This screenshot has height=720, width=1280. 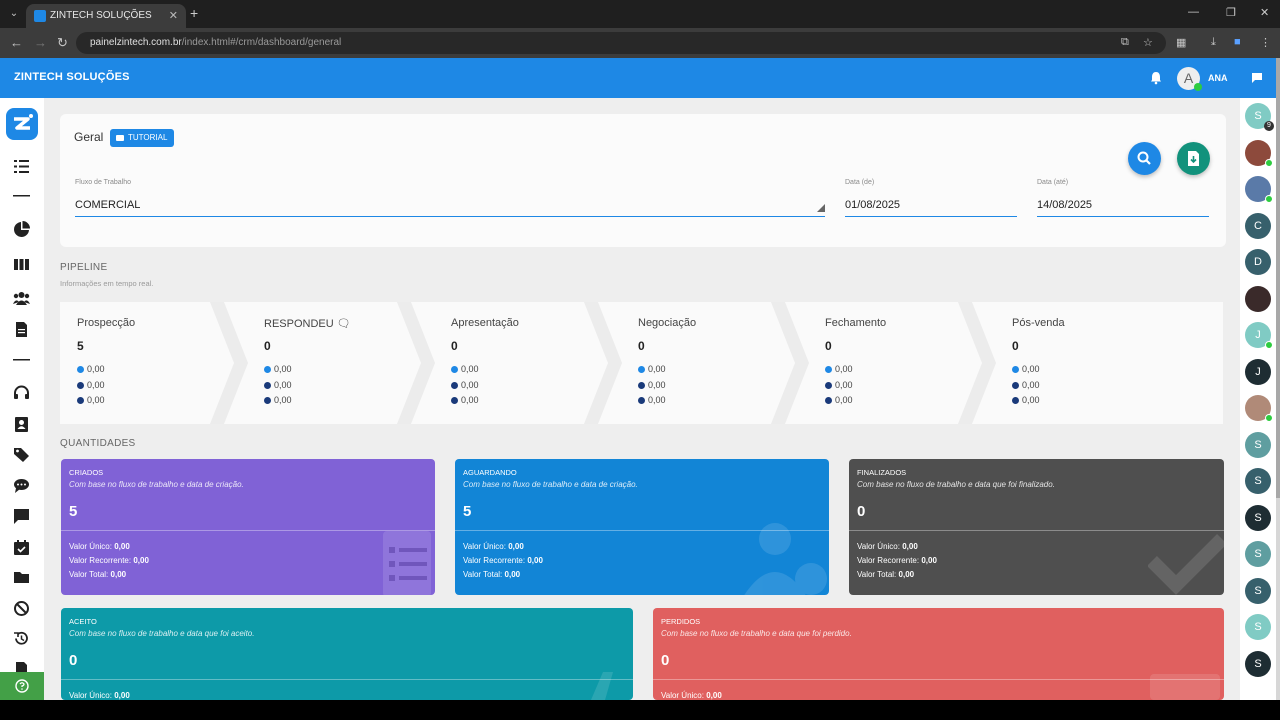 What do you see at coordinates (1088, 363) in the screenshot?
I see `pipeline-stage: Pós-venda 0 0,00 0,00 0,00` at bounding box center [1088, 363].